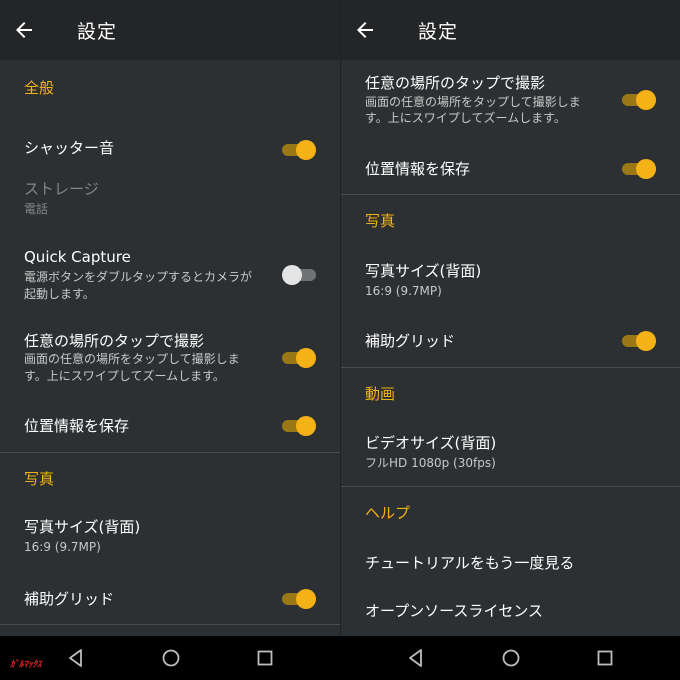 The height and width of the screenshot is (680, 680). Describe the element at coordinates (340, 658) in the screenshot. I see `system-nav-bar` at that location.